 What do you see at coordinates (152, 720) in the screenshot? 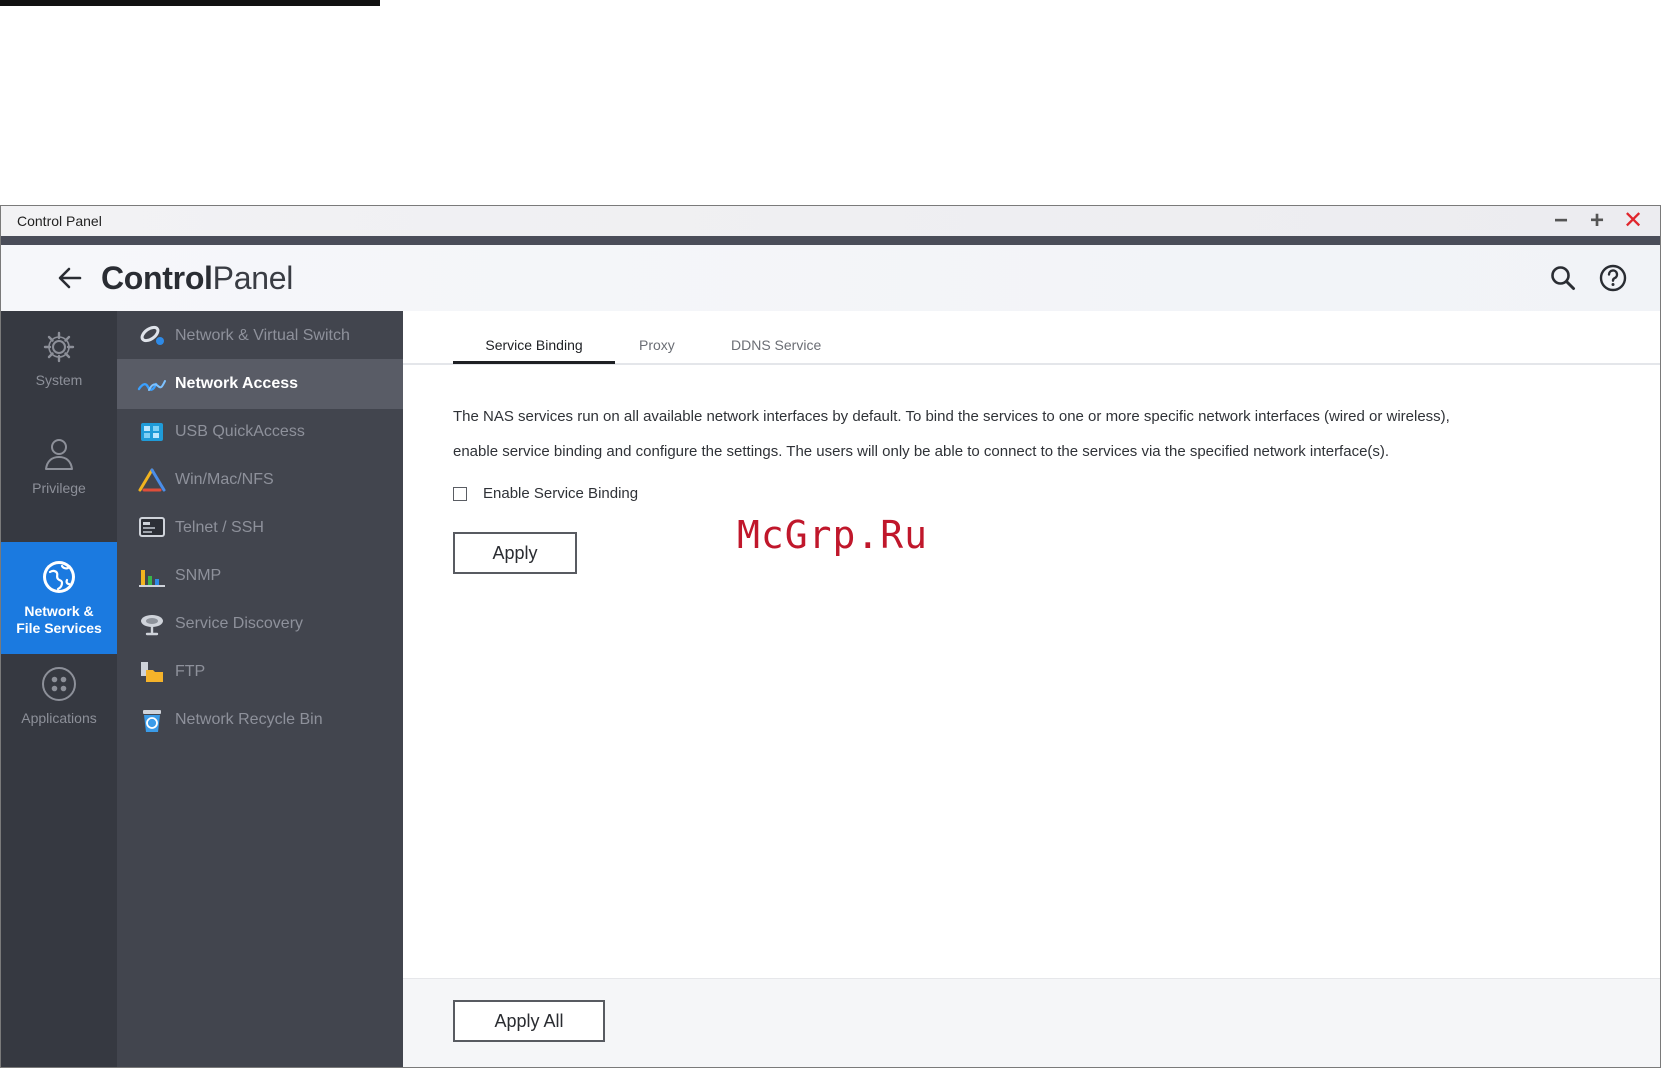
I see `recycle-bin-icon` at bounding box center [152, 720].